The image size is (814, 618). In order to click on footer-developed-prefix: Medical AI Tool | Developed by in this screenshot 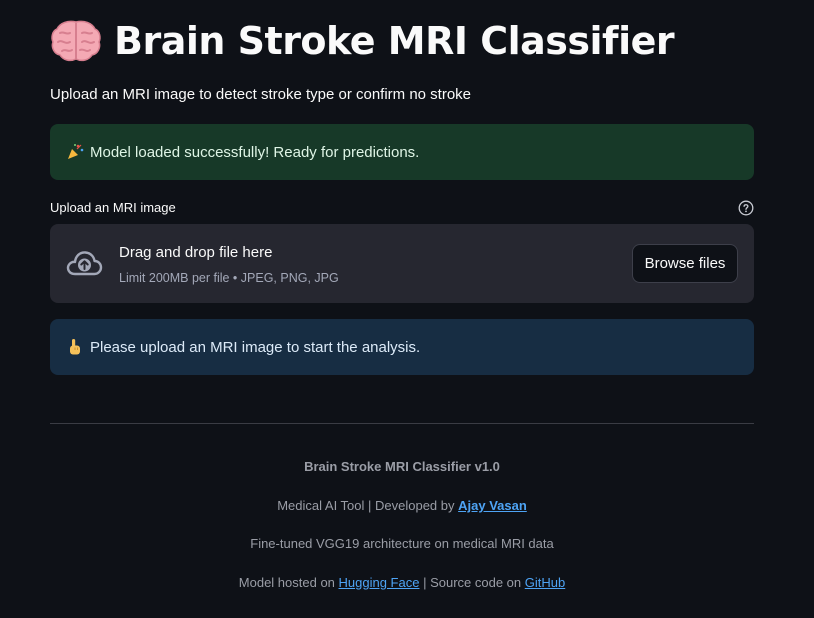, I will do `click(368, 505)`.